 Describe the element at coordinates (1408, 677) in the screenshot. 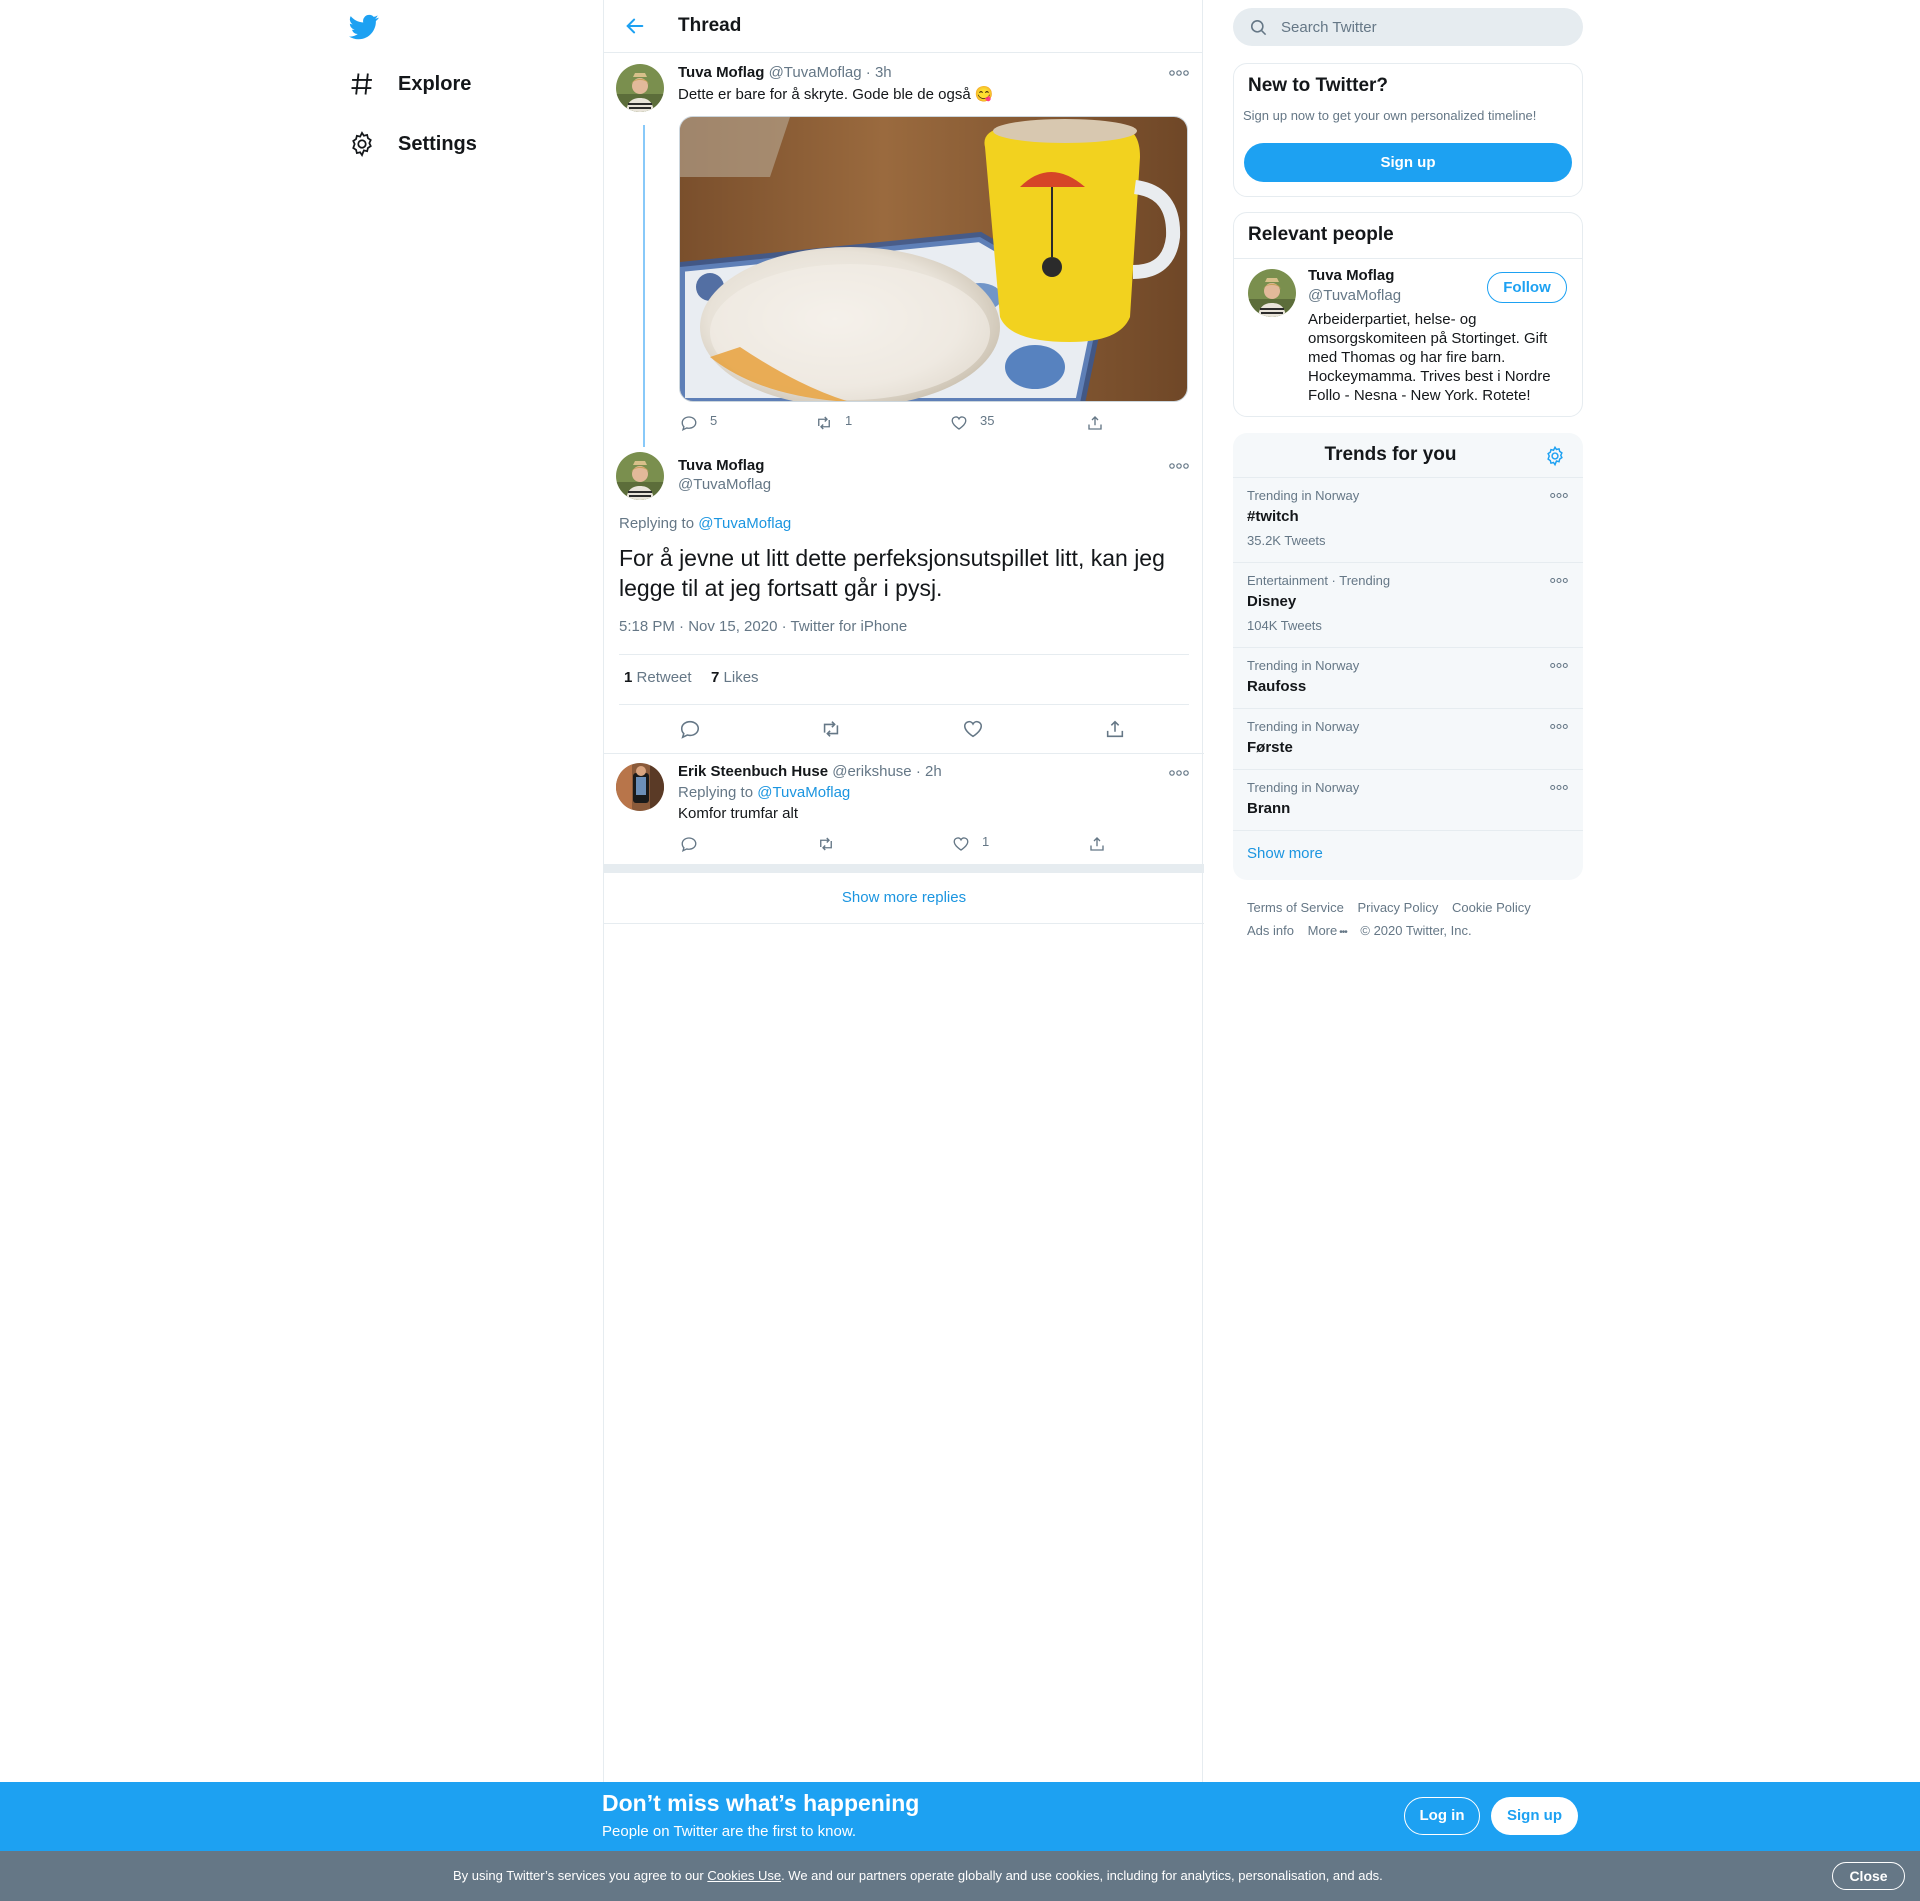

I see `trend-item: Trending in Norway Raufoss` at that location.